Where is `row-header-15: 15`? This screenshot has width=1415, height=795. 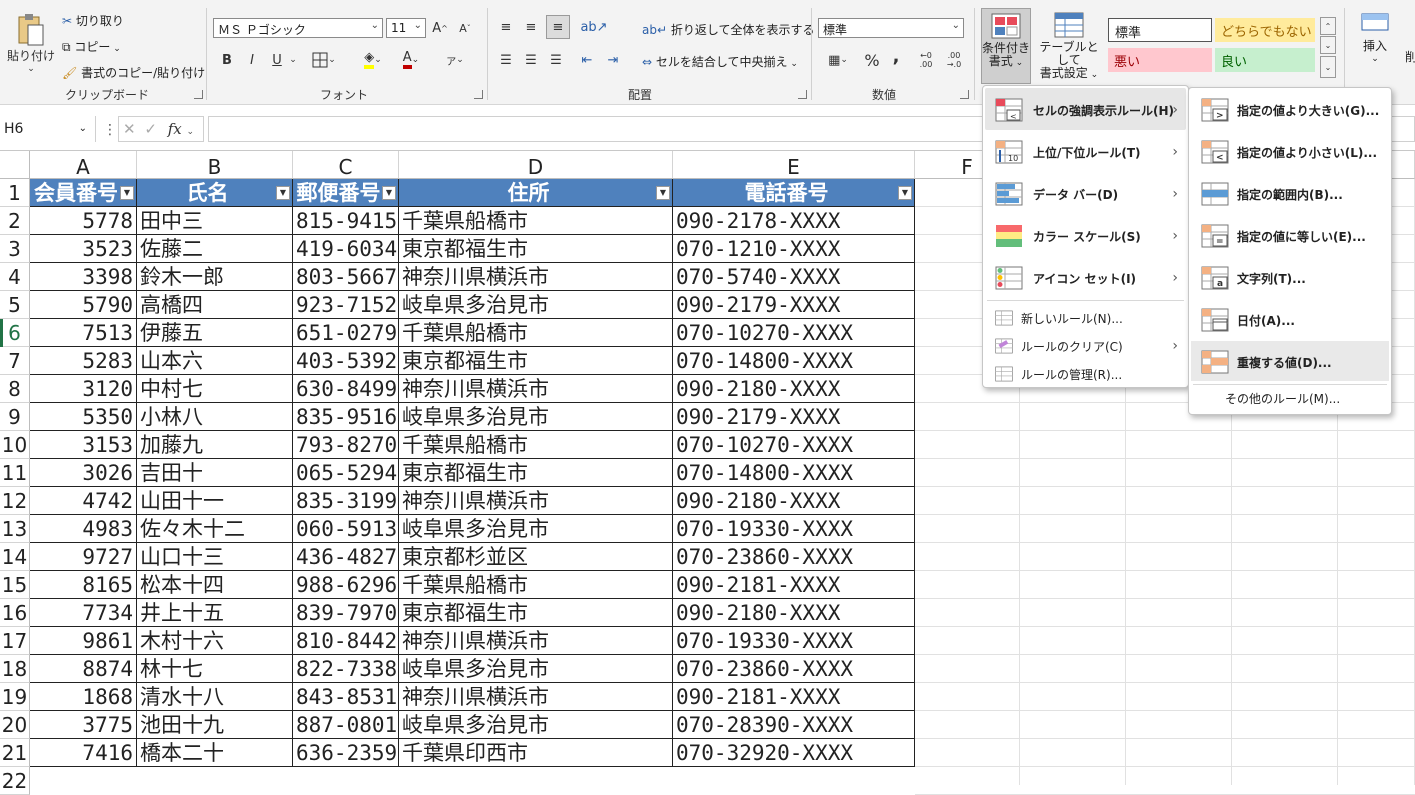 row-header-15: 15 is located at coordinates (15, 585).